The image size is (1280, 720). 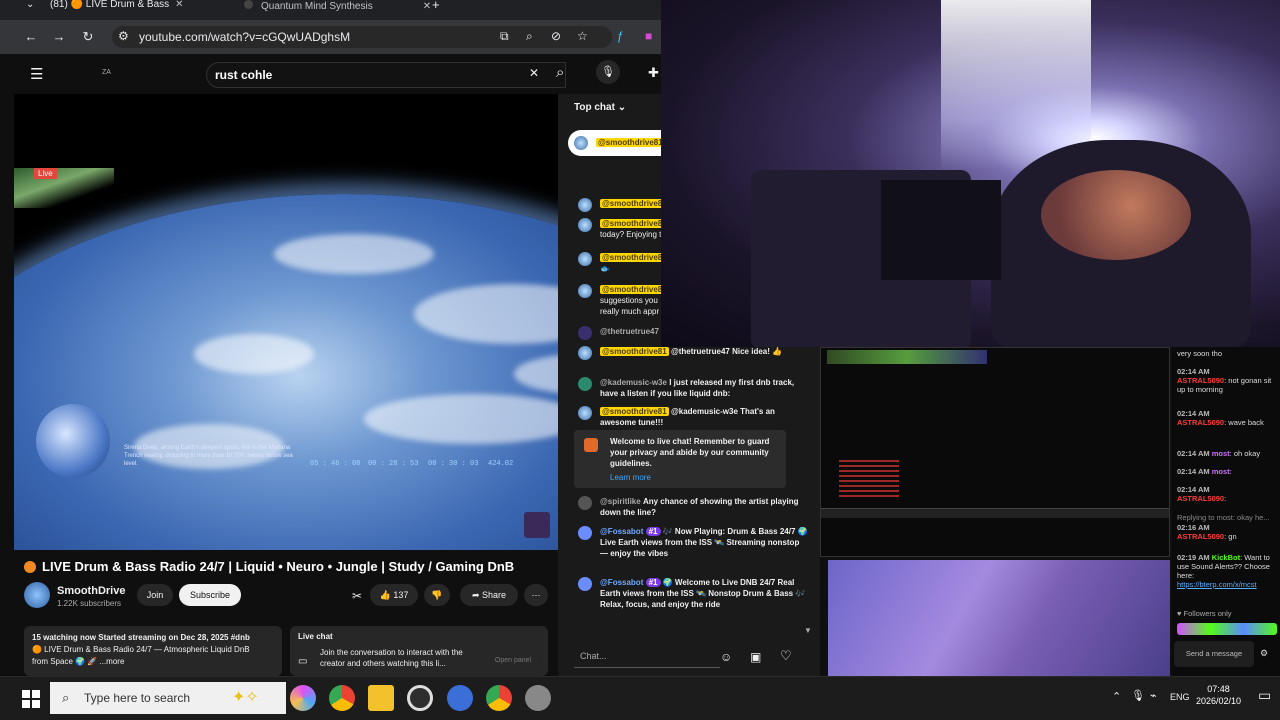 I want to click on new-tab-icon: +, so click(x=436, y=10).